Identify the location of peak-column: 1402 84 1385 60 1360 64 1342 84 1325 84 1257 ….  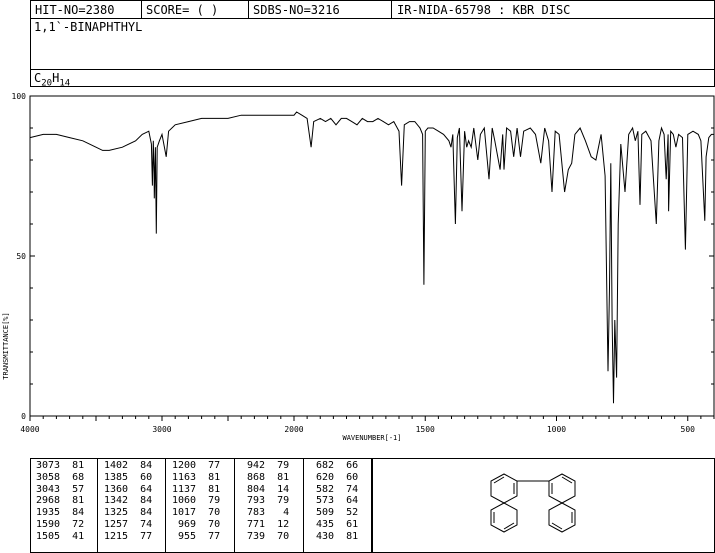
(128, 501).